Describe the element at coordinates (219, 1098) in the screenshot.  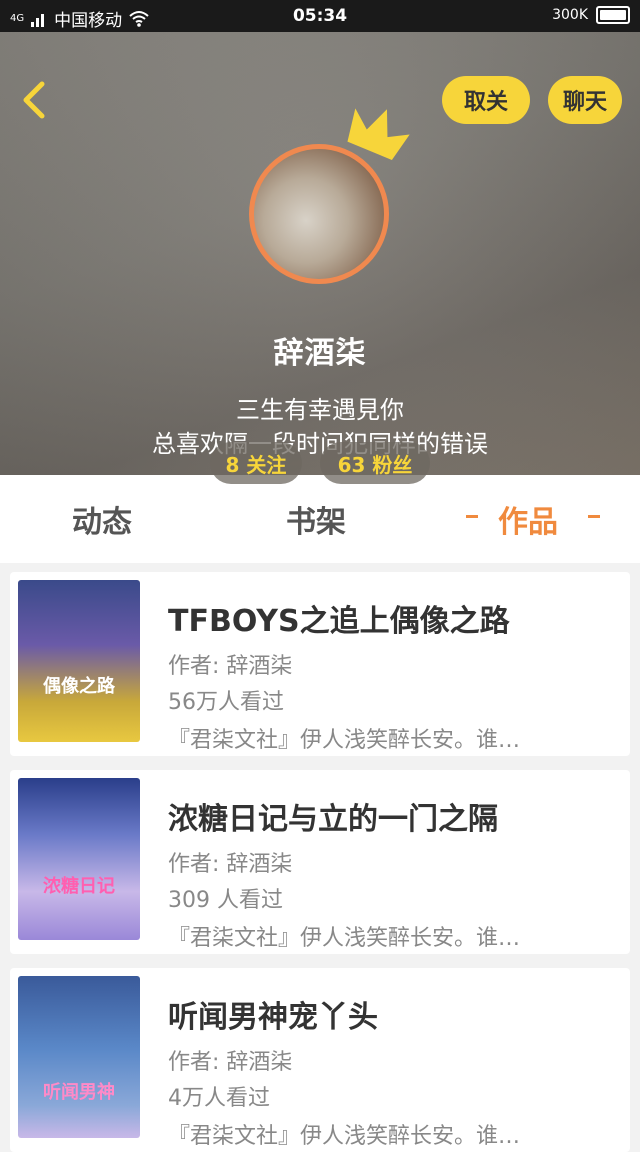
I see `work-views: 4万人看过` at that location.